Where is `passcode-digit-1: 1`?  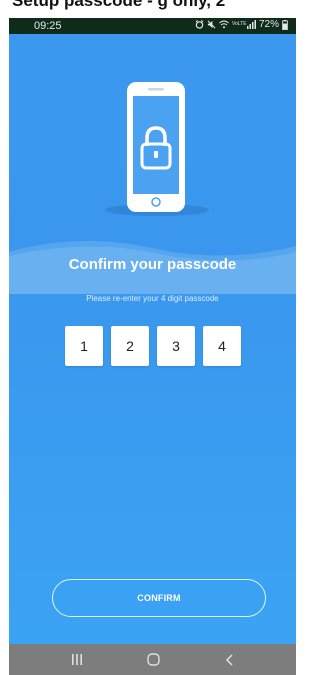 passcode-digit-1: 1 is located at coordinates (84, 346).